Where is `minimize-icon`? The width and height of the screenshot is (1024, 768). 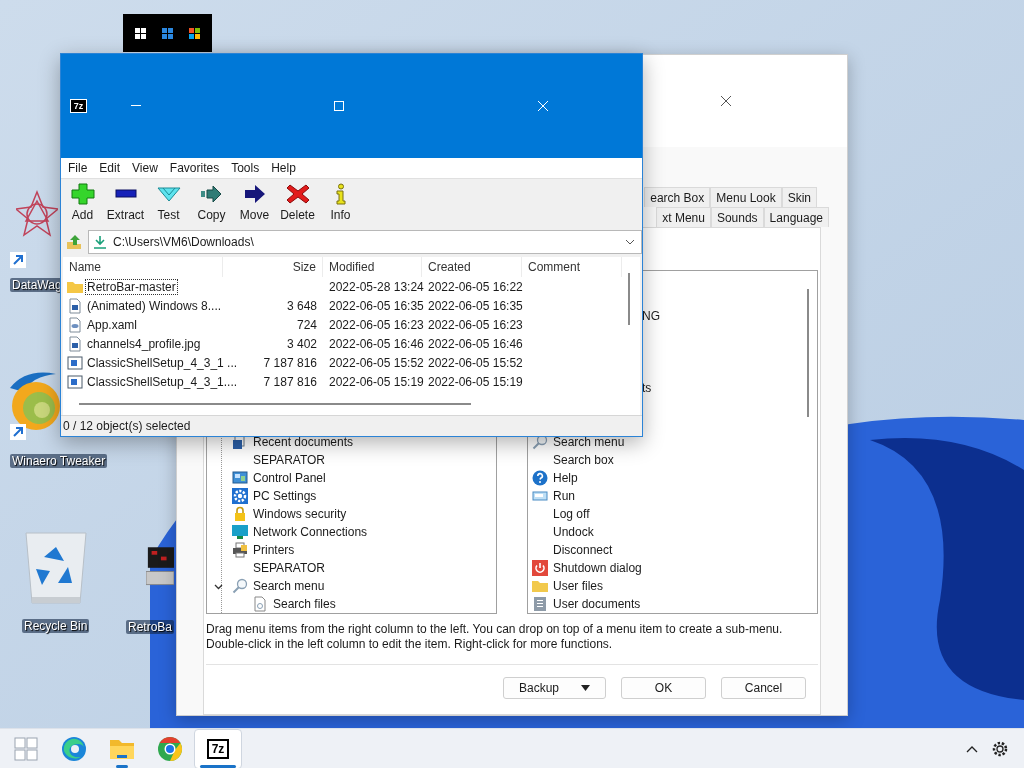 minimize-icon is located at coordinates (136, 106).